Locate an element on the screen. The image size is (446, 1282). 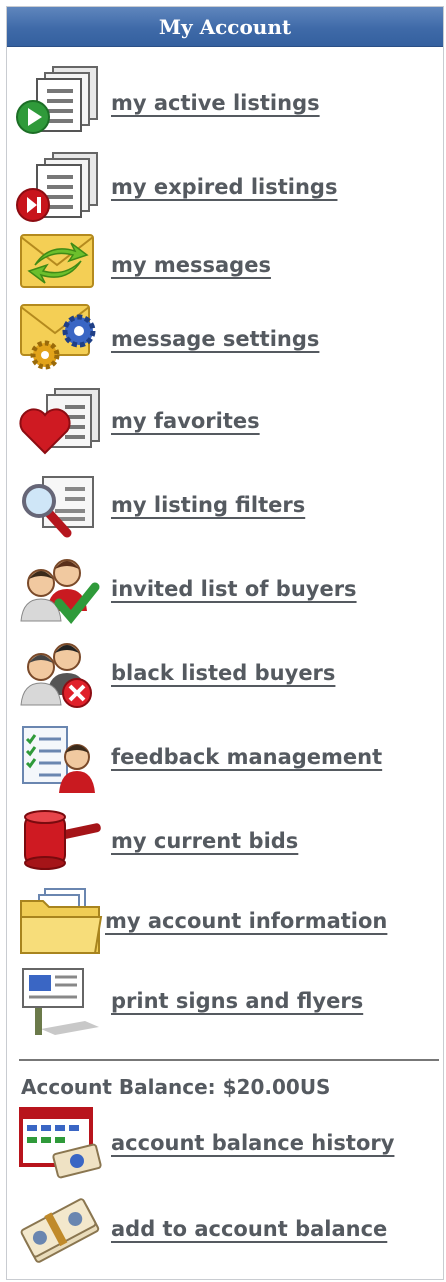
menu-label: my active listings is located at coordinates (215, 103).